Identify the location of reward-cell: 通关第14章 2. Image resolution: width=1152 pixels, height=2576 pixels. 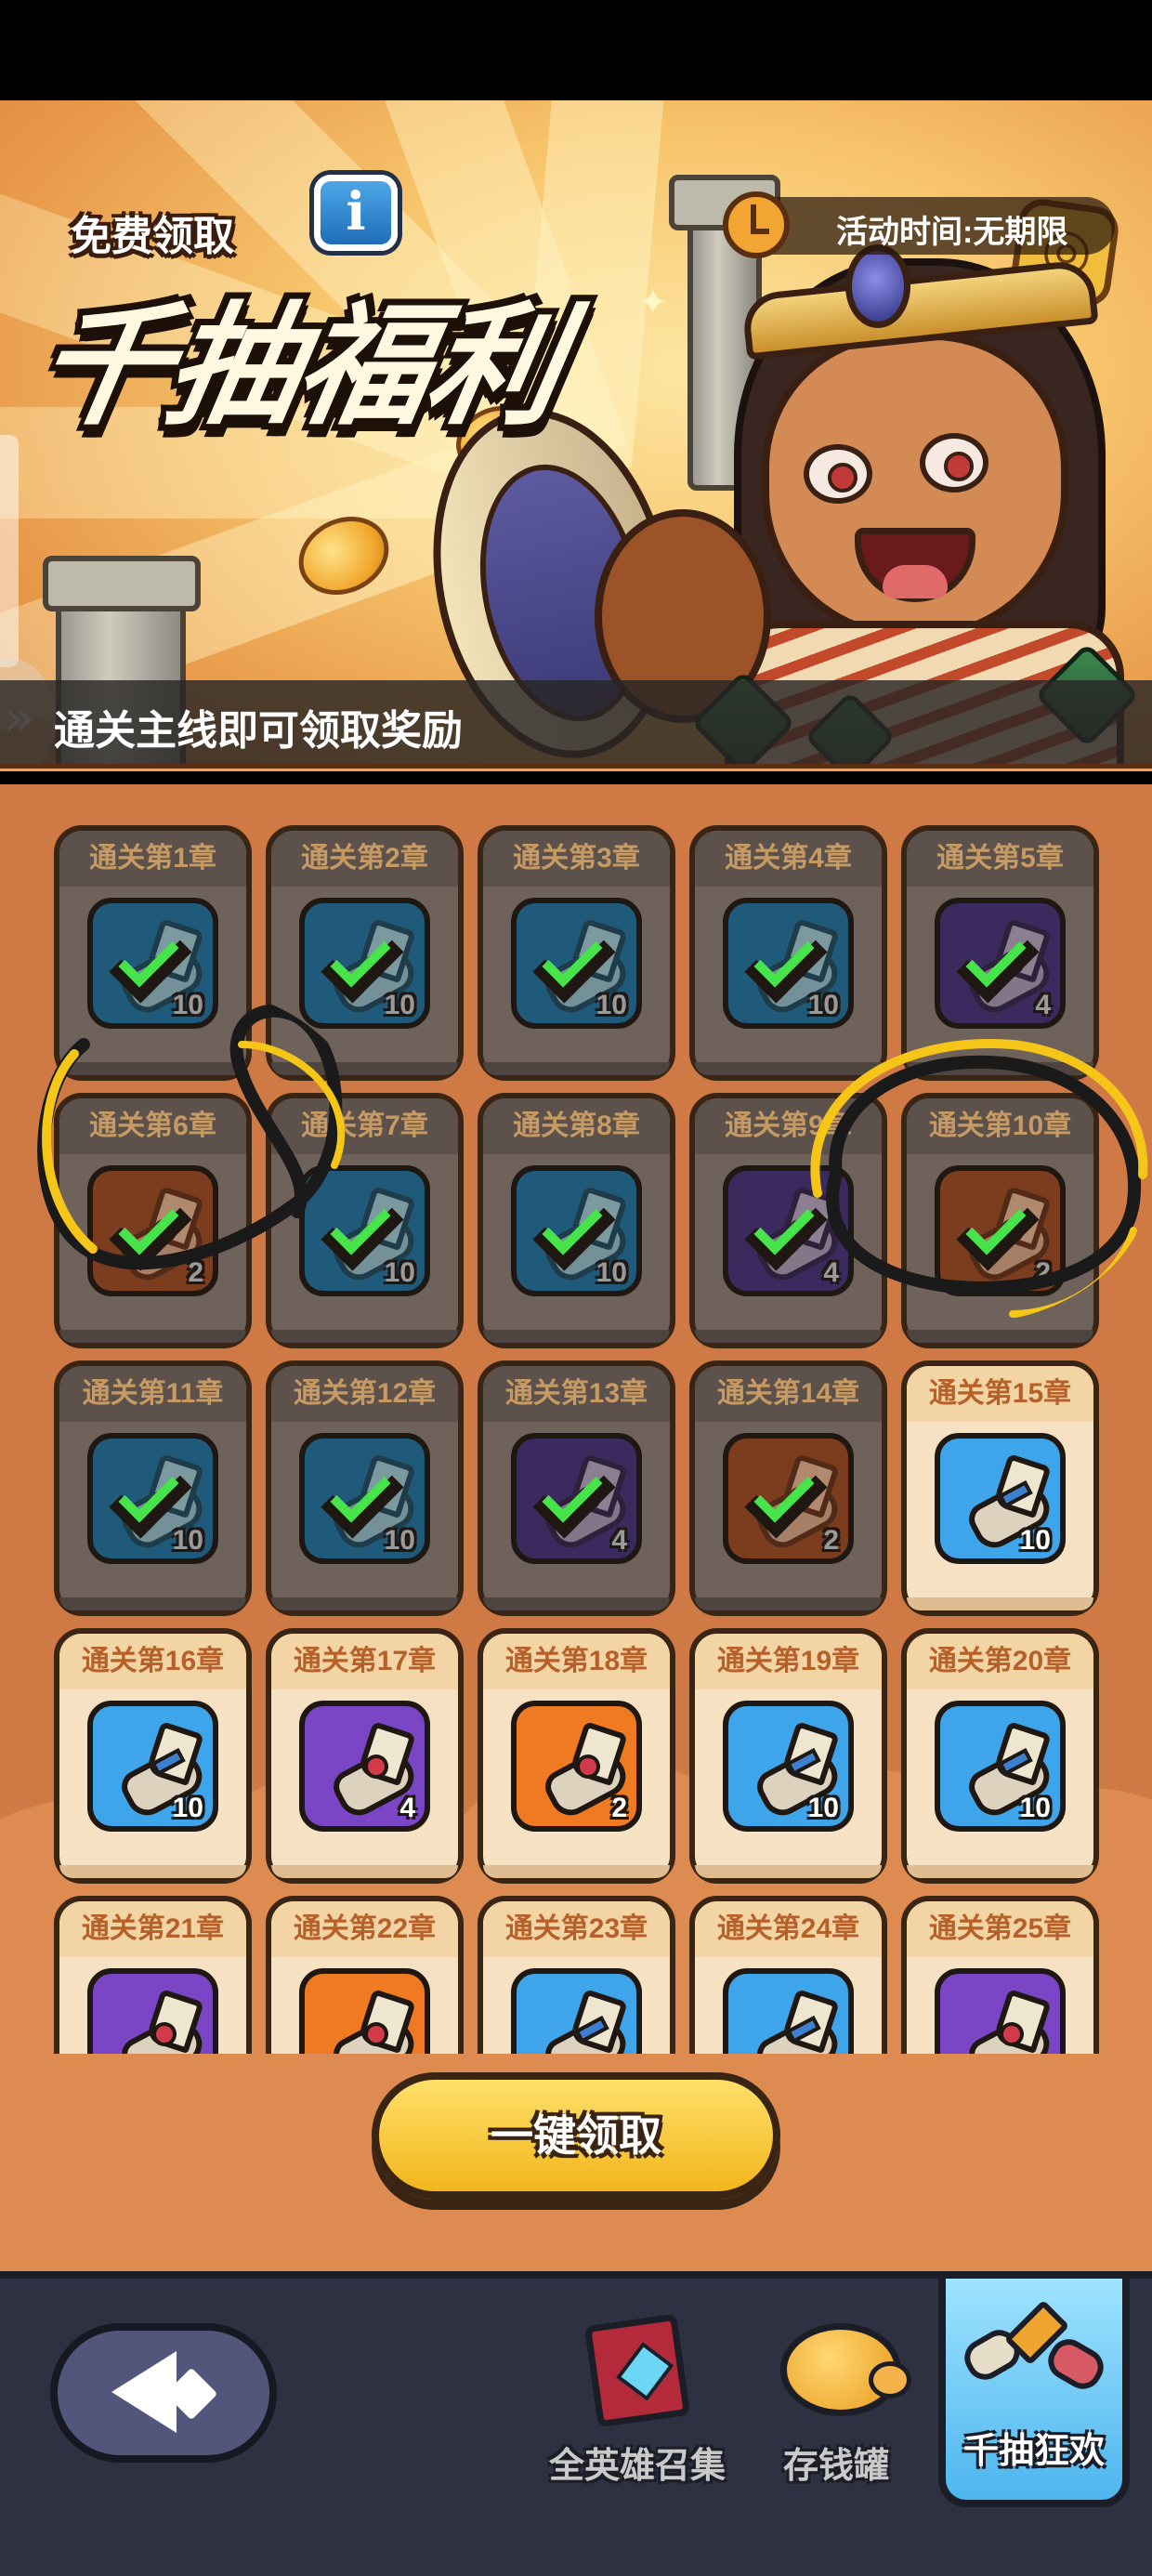
(788, 1488).